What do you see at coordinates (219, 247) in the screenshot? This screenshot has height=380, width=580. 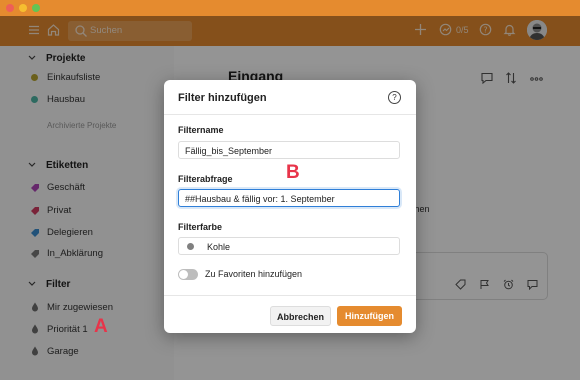 I see `filter-color-value: Kohle` at bounding box center [219, 247].